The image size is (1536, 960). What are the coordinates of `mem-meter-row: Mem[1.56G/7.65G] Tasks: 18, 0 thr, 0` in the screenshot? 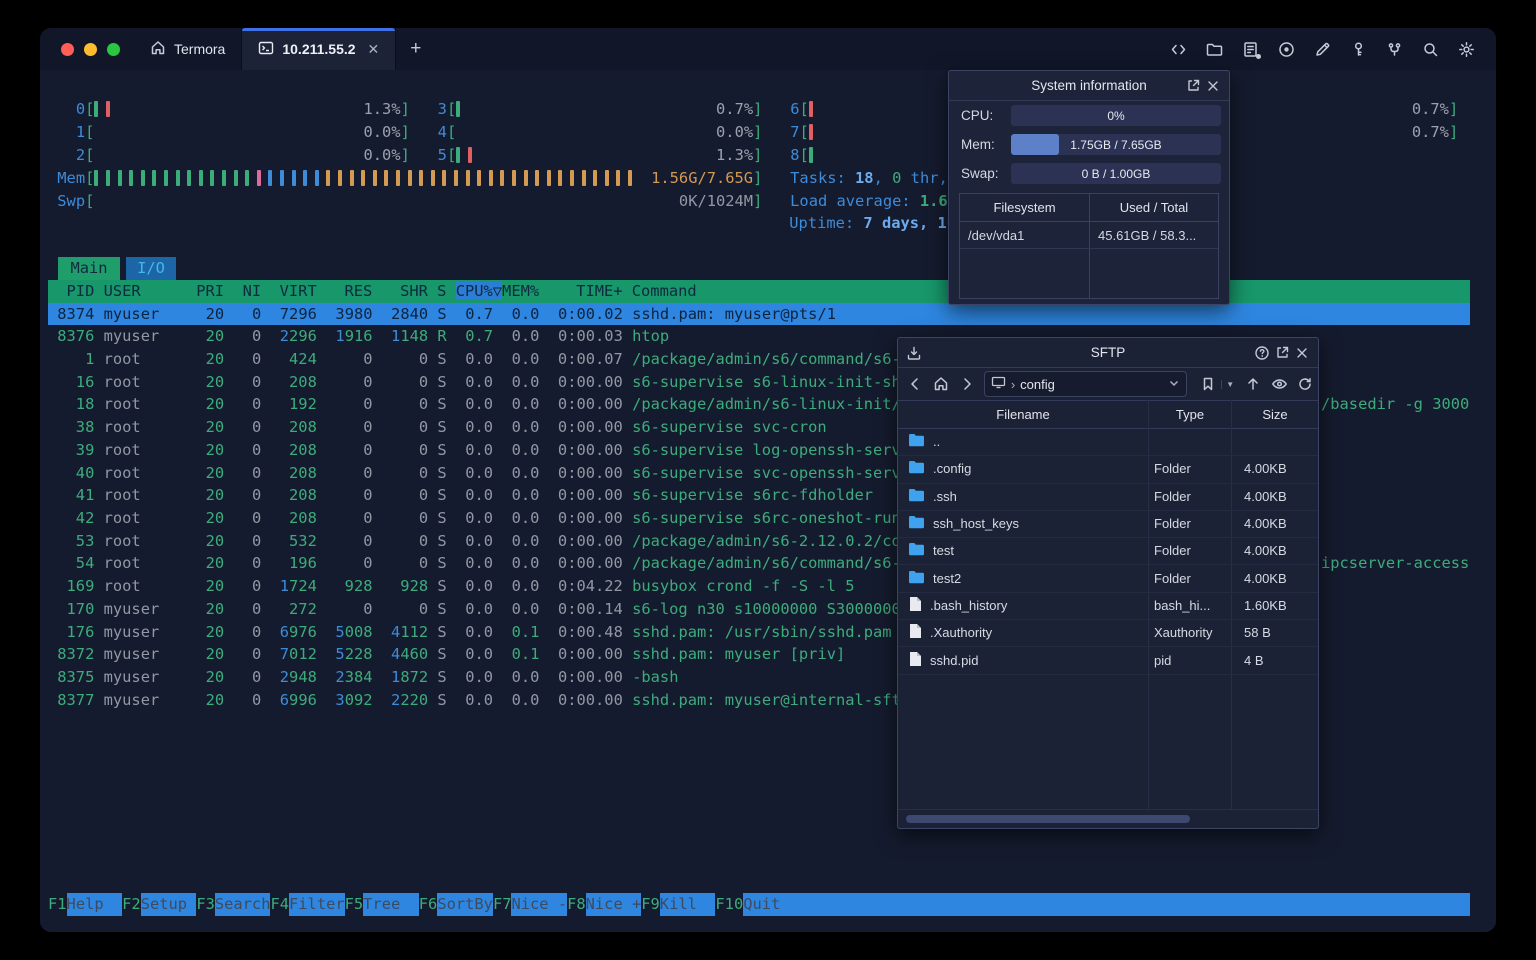 It's located at (511, 178).